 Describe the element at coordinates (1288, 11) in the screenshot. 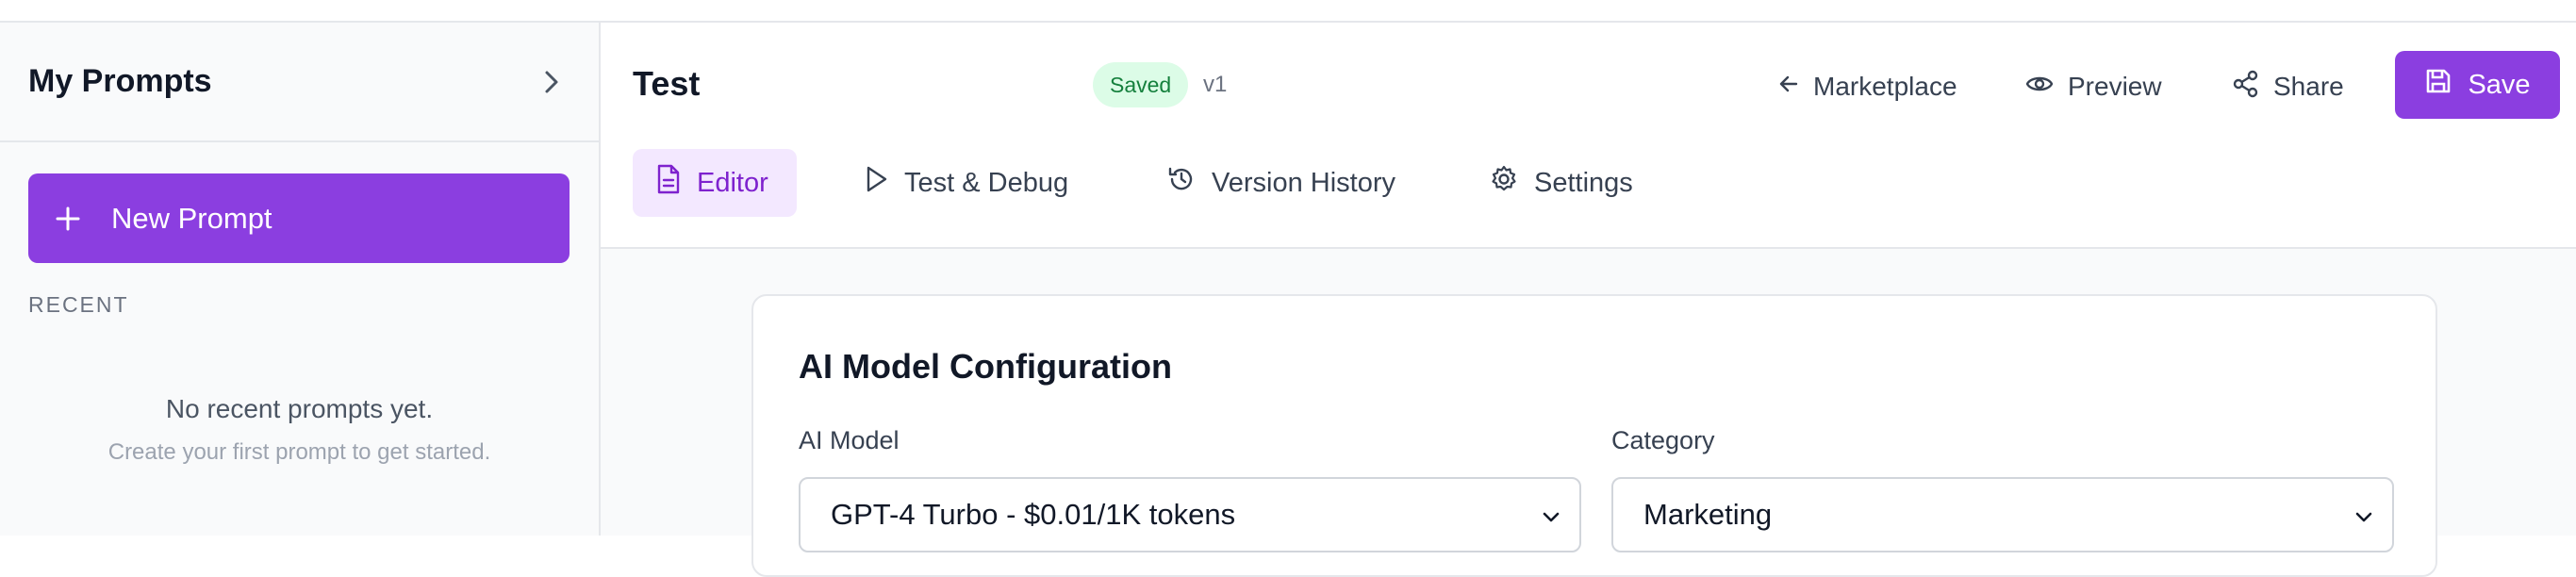

I see `top-border` at that location.